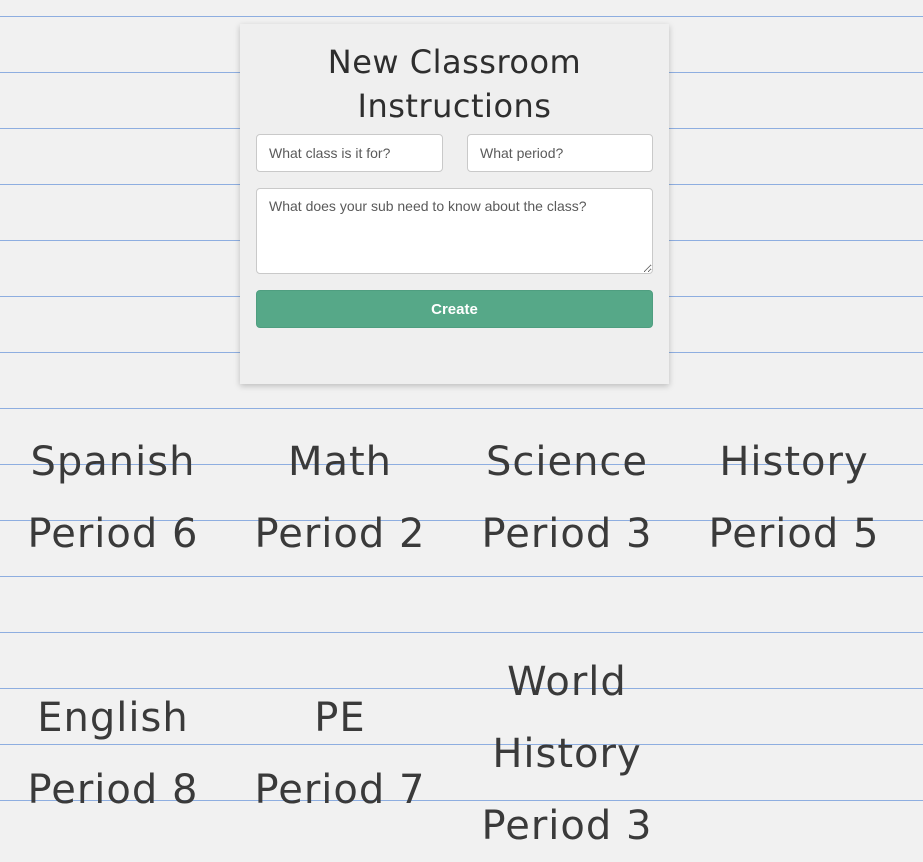  I want to click on class-card-pe: PE Period 7, so click(340, 754).